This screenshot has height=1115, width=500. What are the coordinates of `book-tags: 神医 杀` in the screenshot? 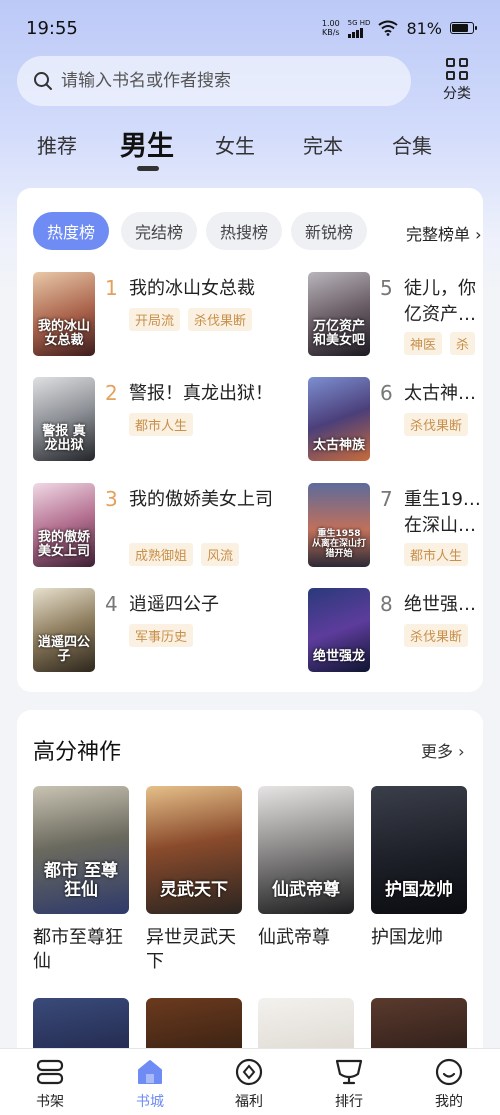 It's located at (440, 343).